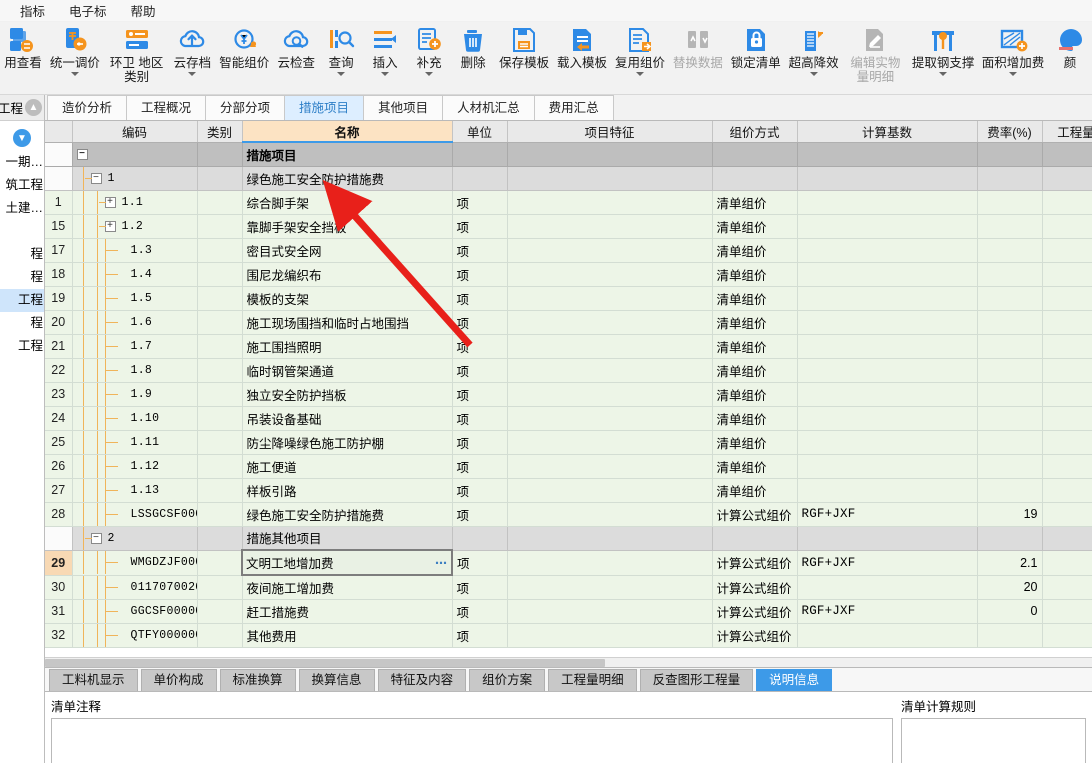 This screenshot has width=1092, height=763. What do you see at coordinates (178, 680) in the screenshot?
I see `btab-unit-price-composition: 单价构成` at bounding box center [178, 680].